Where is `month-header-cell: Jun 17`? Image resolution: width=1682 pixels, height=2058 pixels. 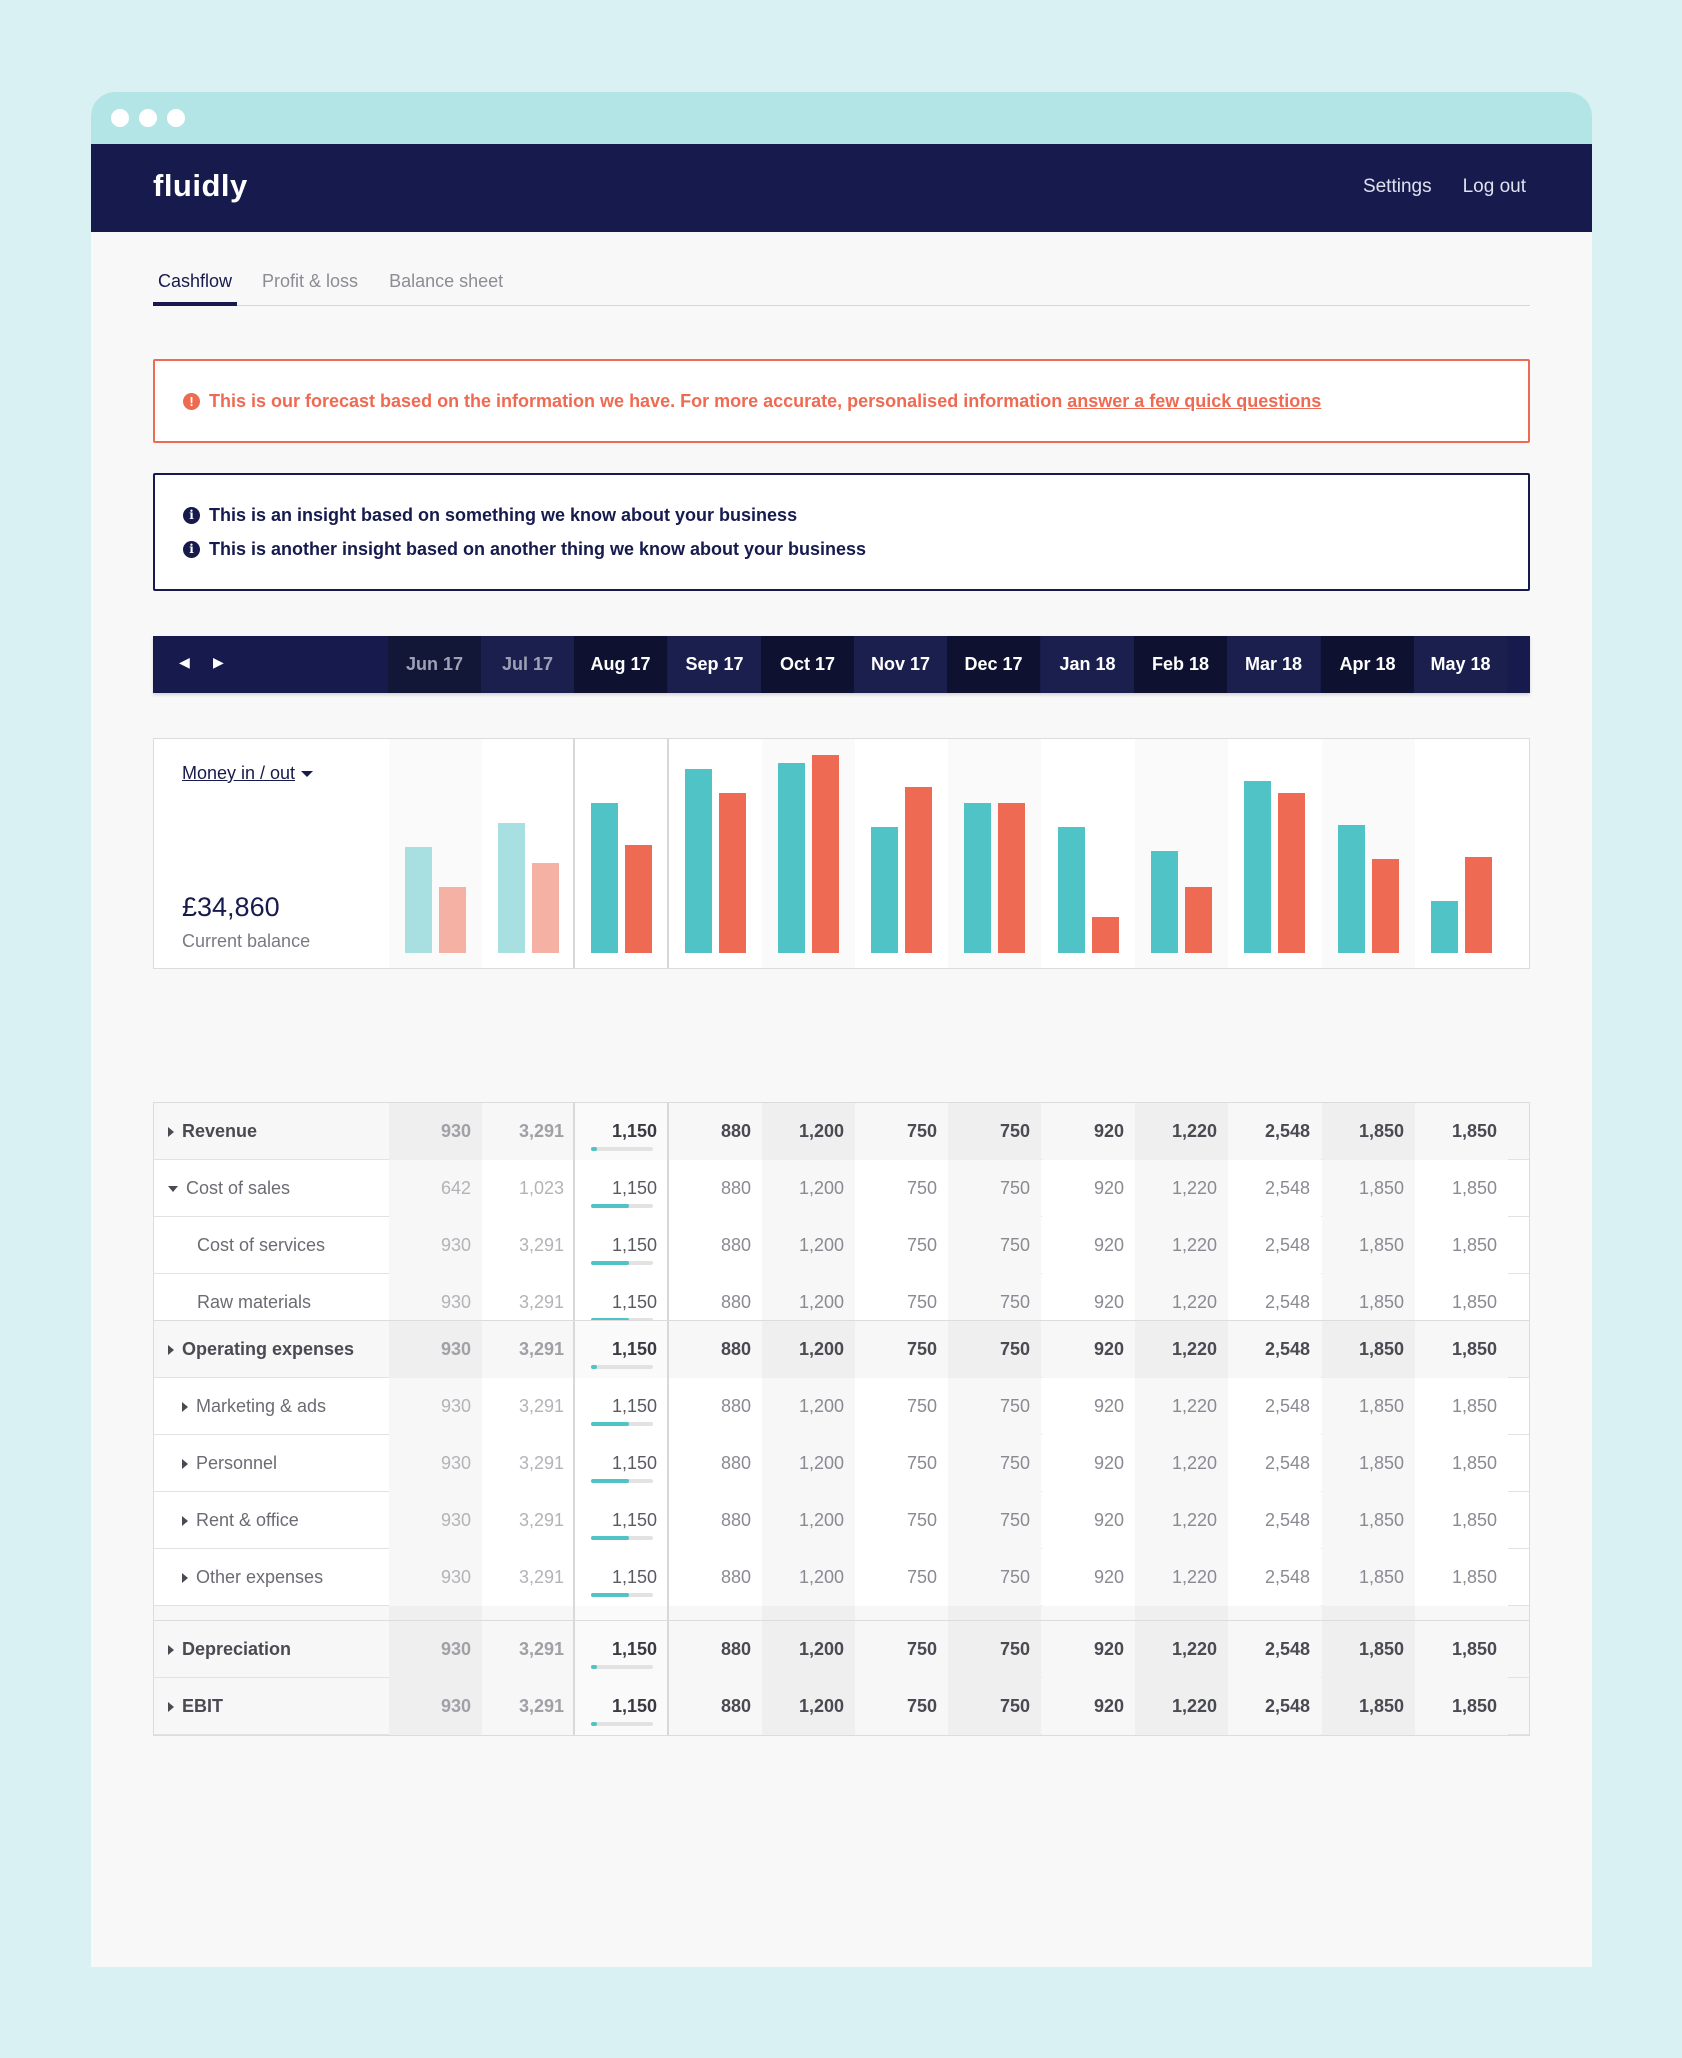
month-header-cell: Jun 17 is located at coordinates (434, 664).